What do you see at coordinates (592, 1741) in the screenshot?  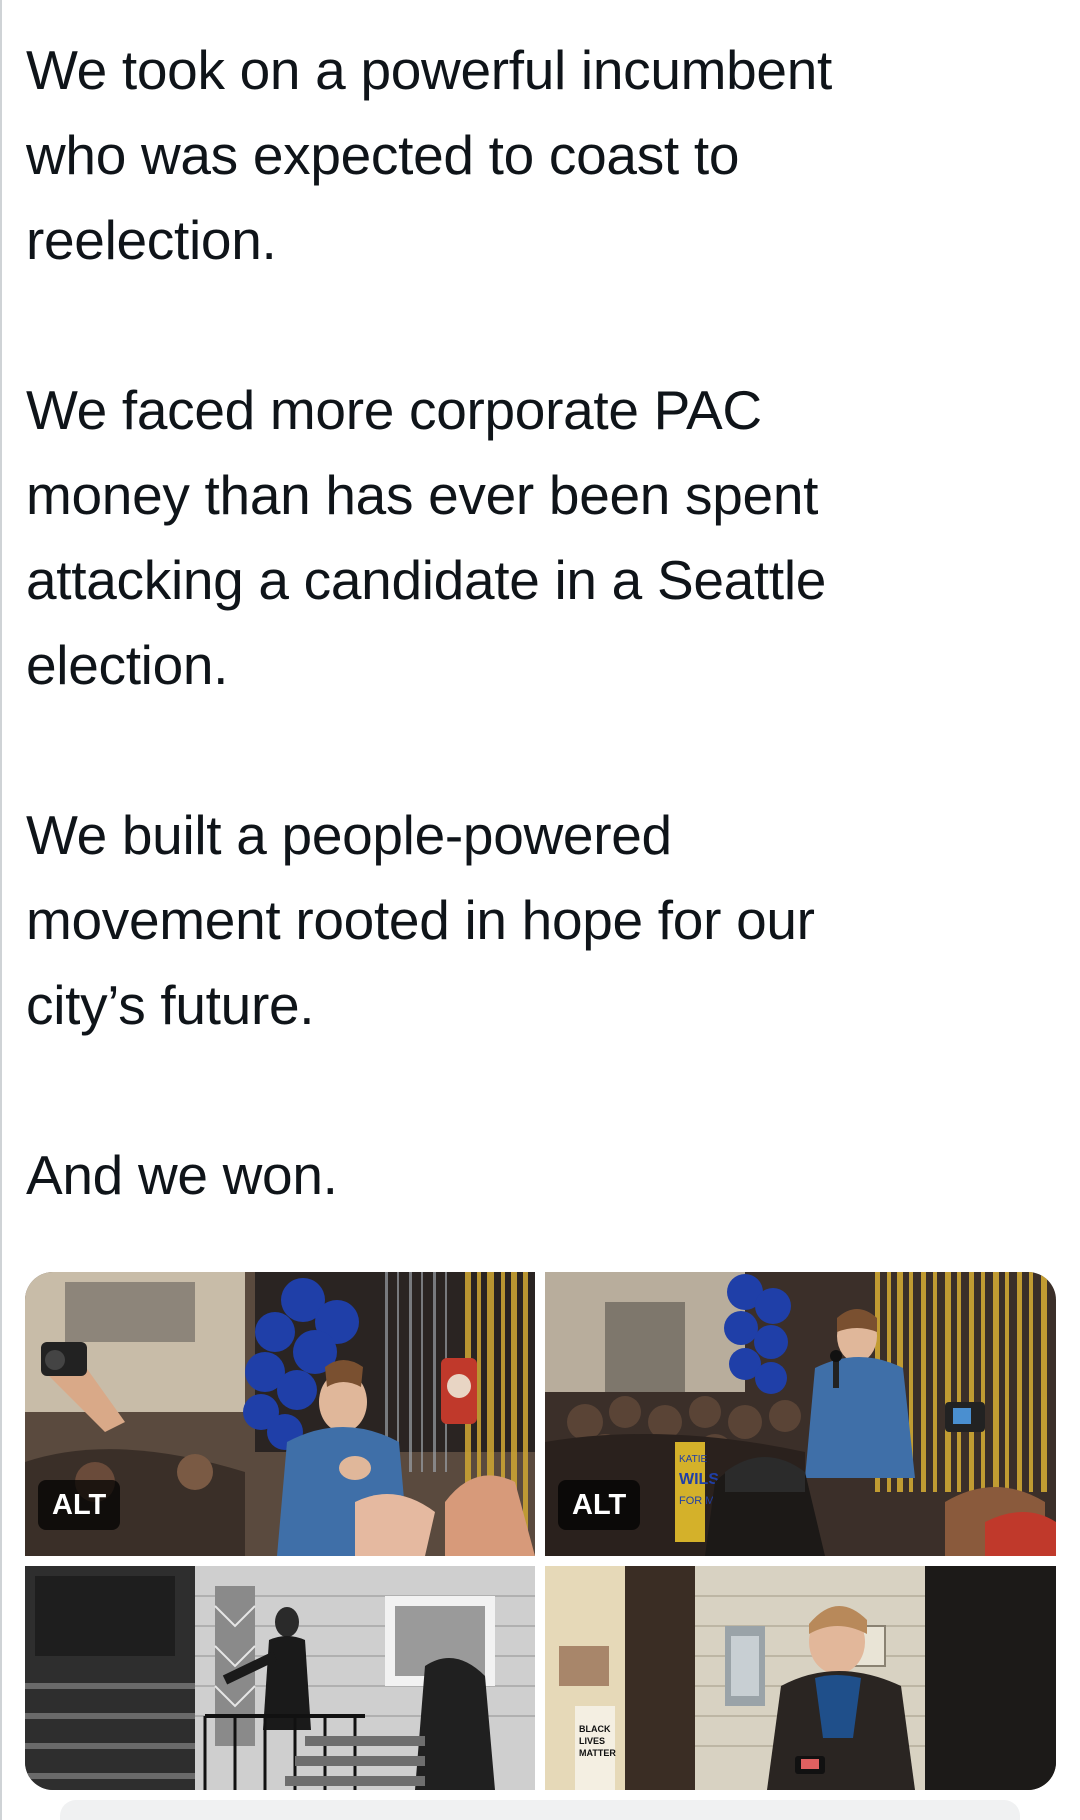 I see `poster-line-2: LIVES` at bounding box center [592, 1741].